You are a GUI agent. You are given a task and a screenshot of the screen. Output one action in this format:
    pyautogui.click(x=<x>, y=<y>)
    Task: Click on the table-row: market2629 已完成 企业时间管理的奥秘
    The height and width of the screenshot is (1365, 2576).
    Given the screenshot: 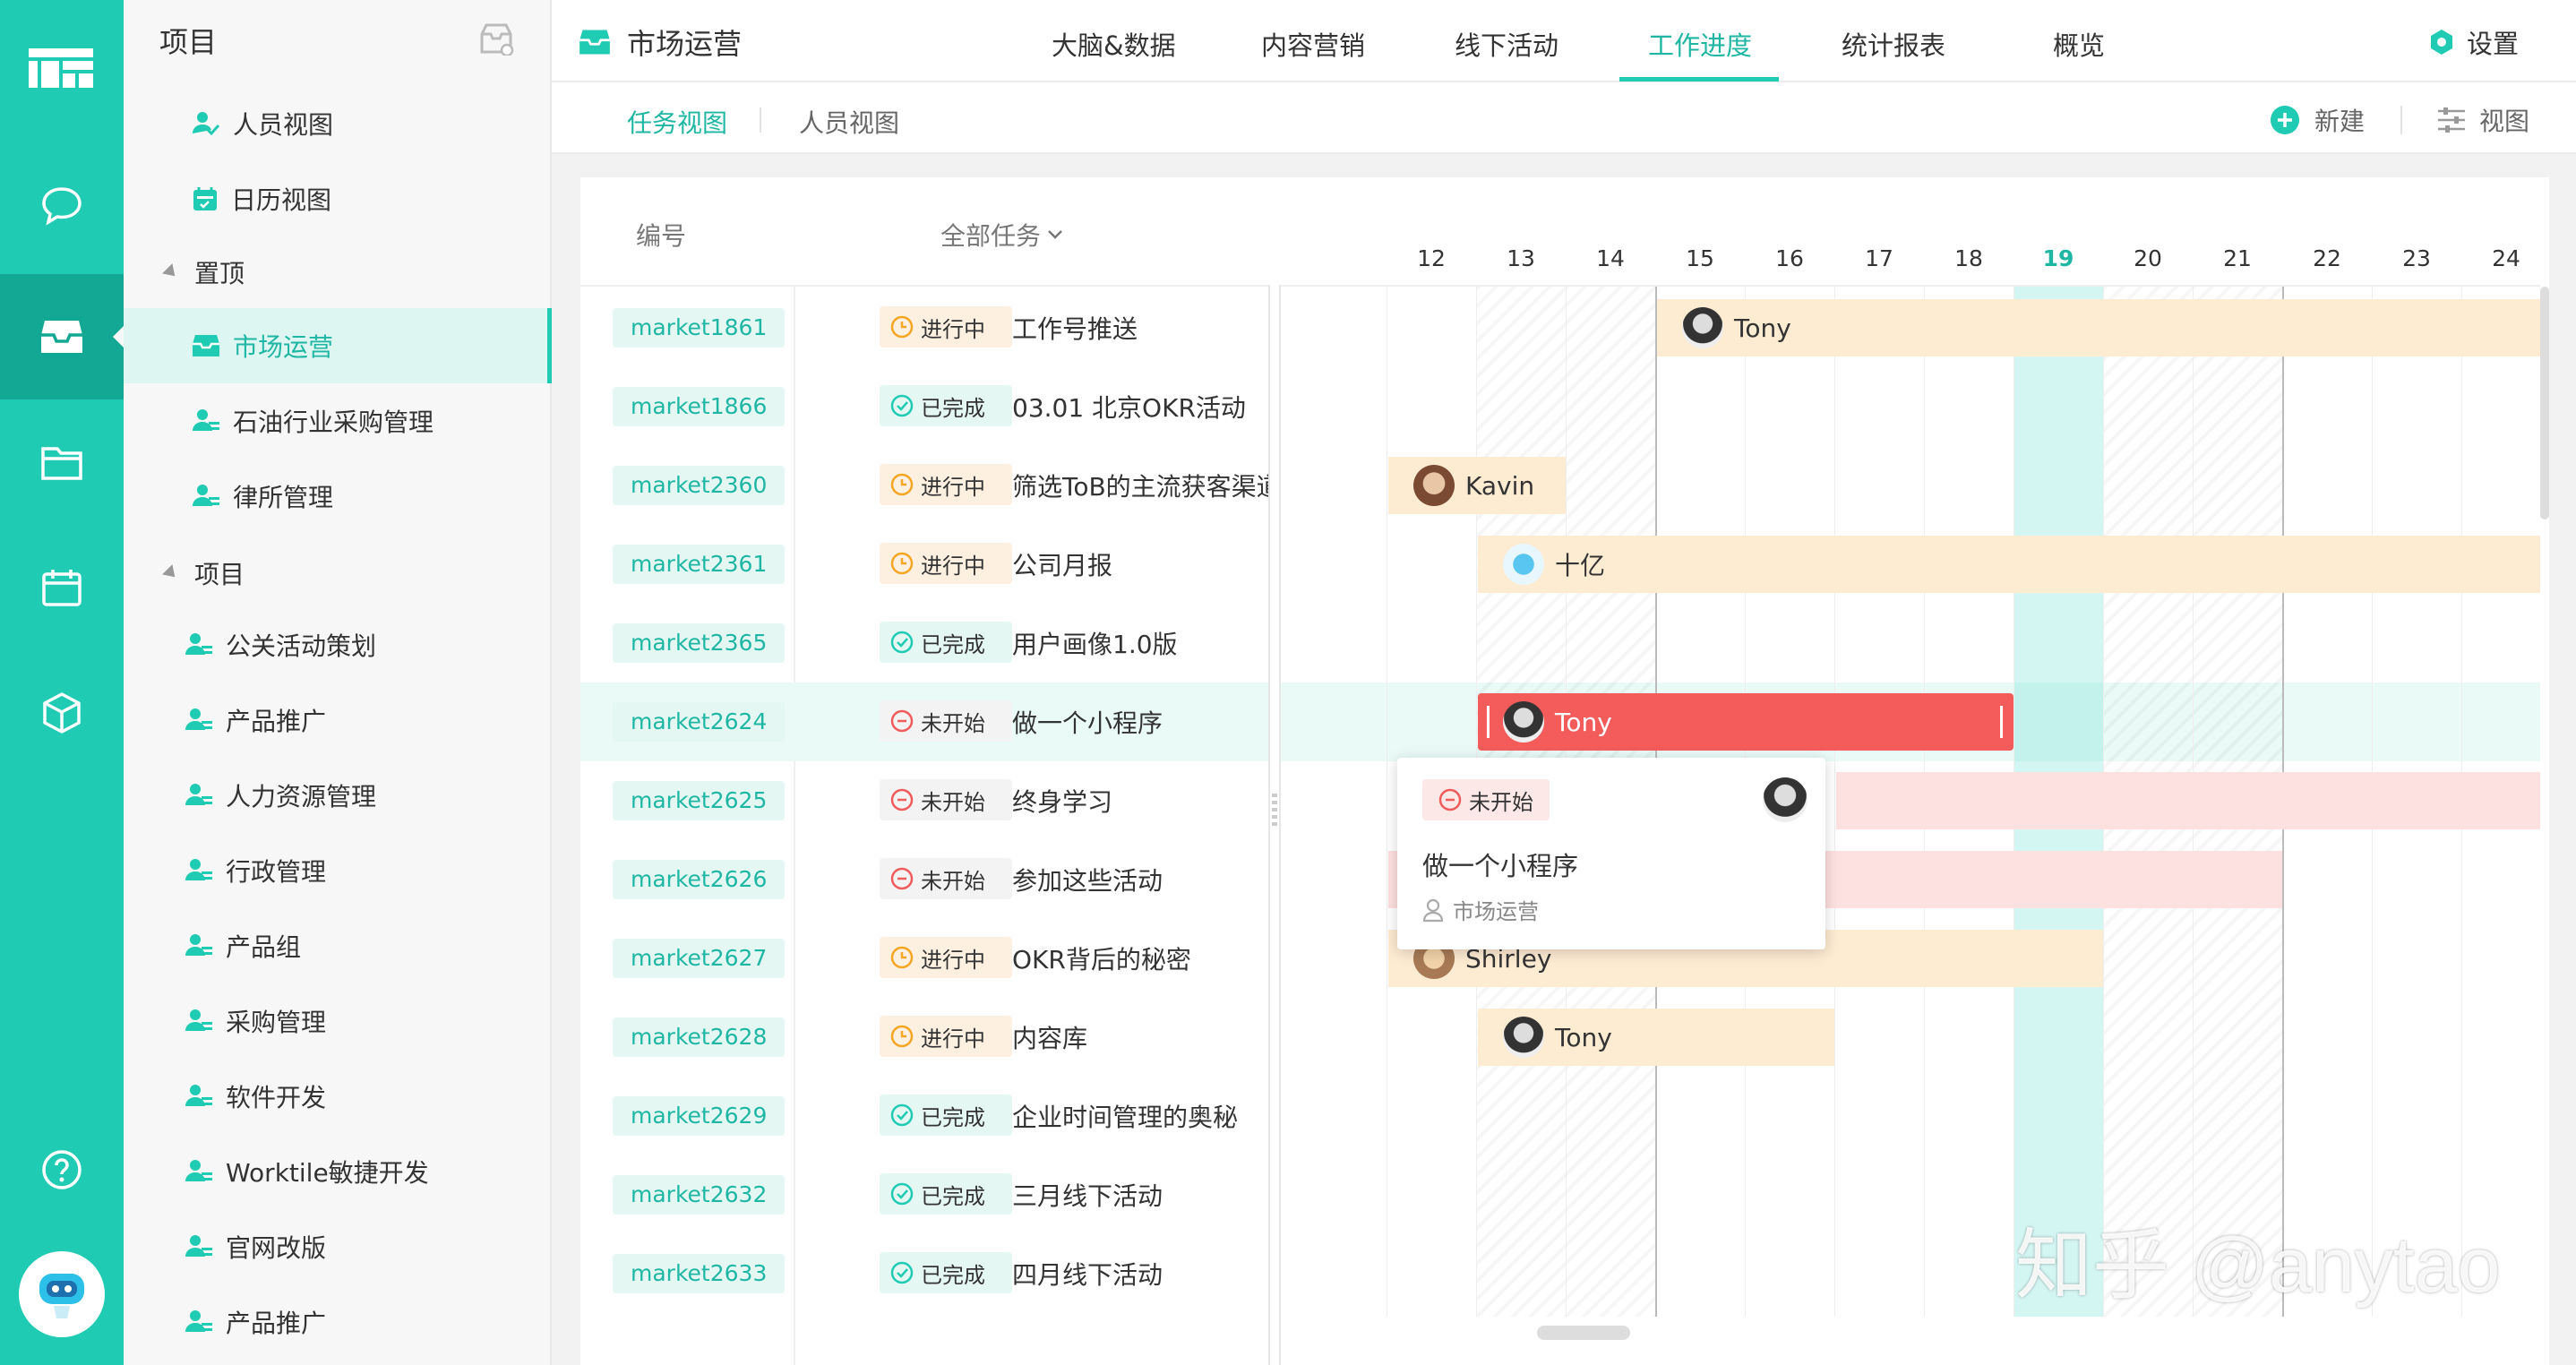 What is the action you would take?
    pyautogui.click(x=924, y=1116)
    